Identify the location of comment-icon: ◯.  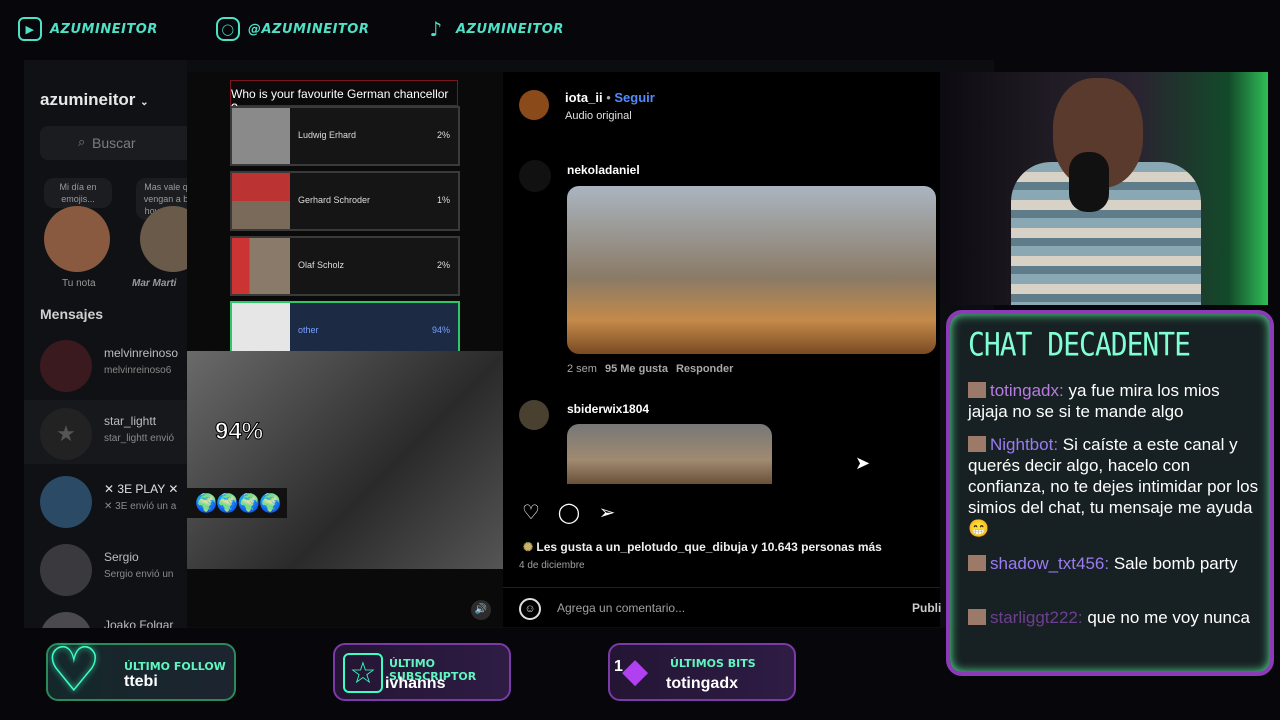
(569, 512).